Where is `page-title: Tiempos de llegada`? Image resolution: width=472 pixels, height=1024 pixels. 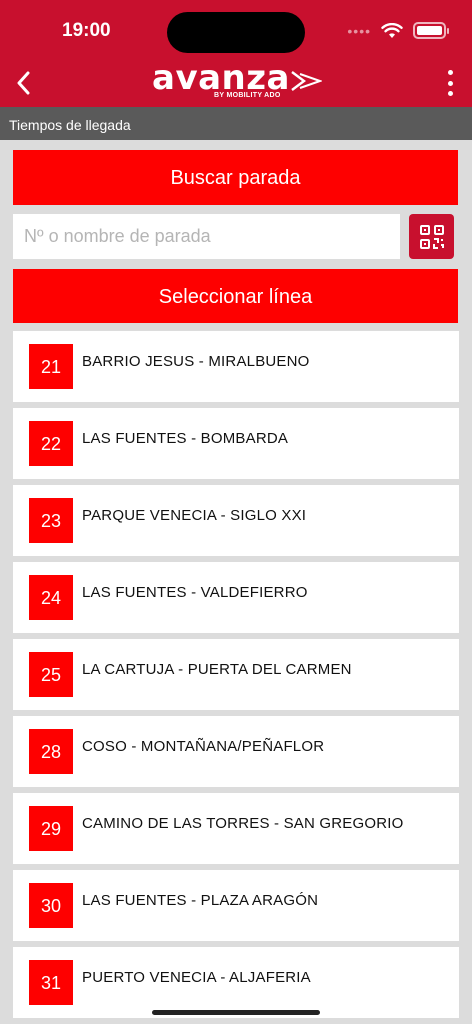
page-title: Tiempos de llegada is located at coordinates (236, 123).